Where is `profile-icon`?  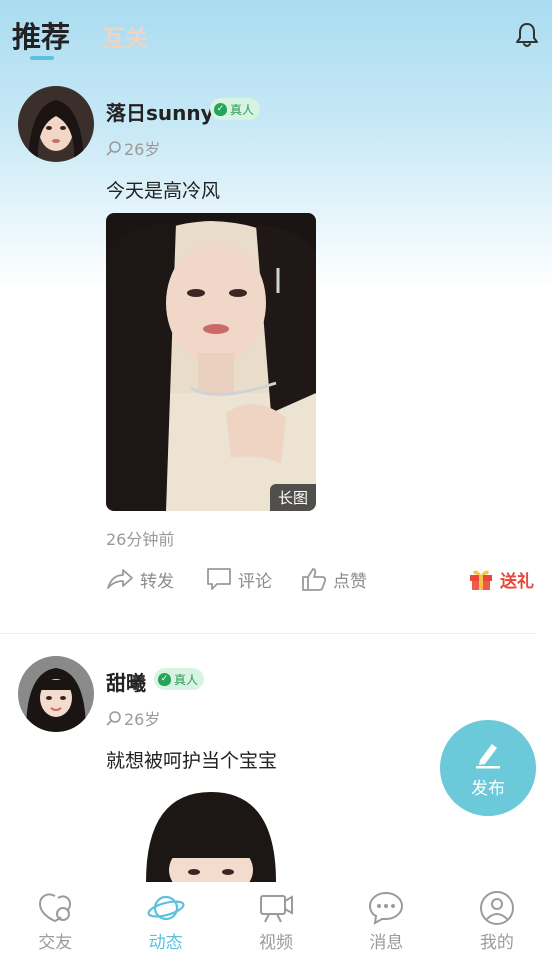 profile-icon is located at coordinates (496, 907).